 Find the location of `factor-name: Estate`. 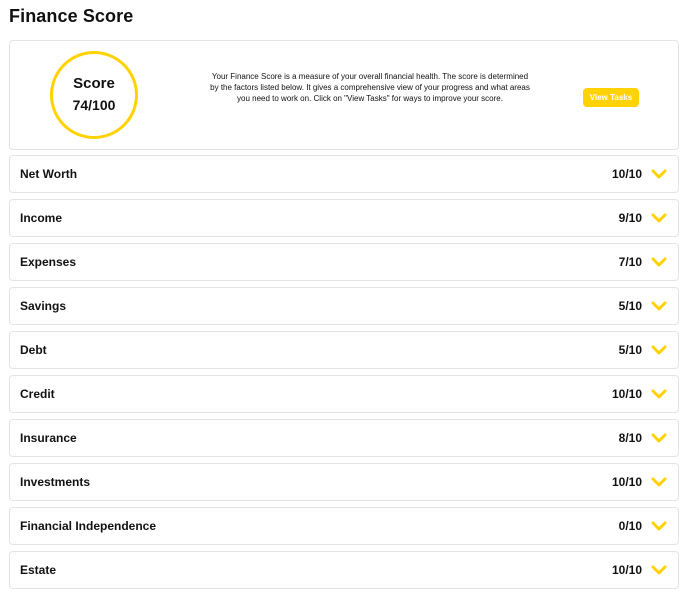

factor-name: Estate is located at coordinates (38, 570).